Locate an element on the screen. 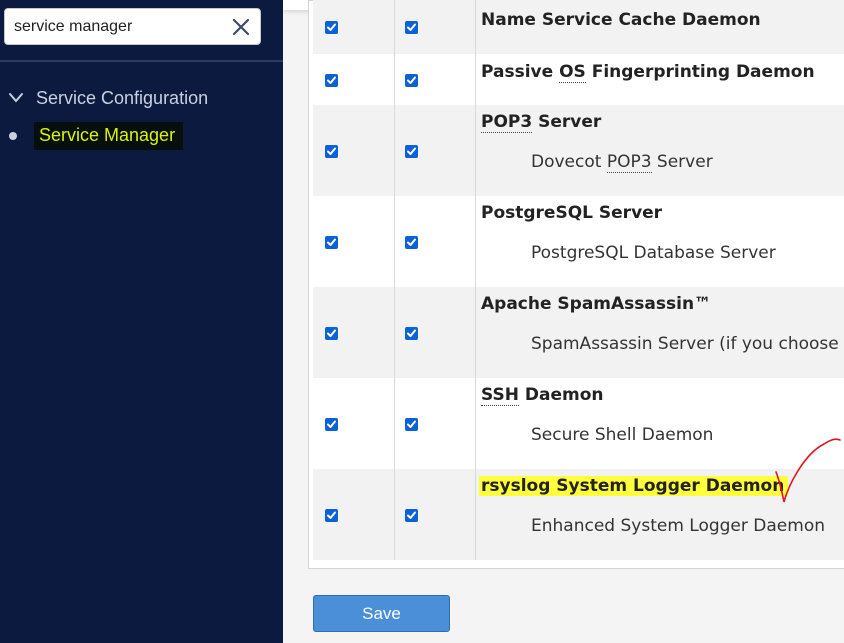 This screenshot has height=643, width=844. text-part: Daemon is located at coordinates (561, 395).